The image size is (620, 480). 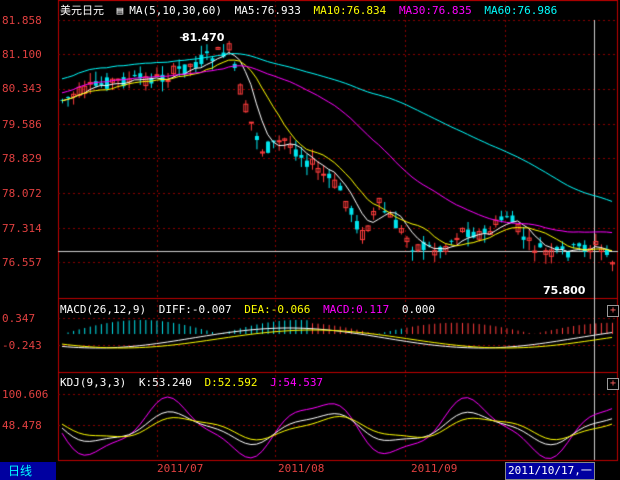 What do you see at coordinates (613, 311) in the screenshot?
I see `expand-macd-button: +` at bounding box center [613, 311].